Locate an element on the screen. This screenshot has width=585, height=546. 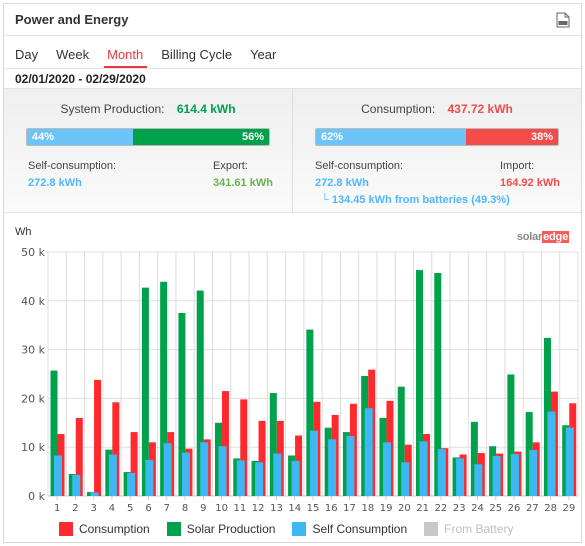
x-tick-label: 26 is located at coordinates (514, 508).